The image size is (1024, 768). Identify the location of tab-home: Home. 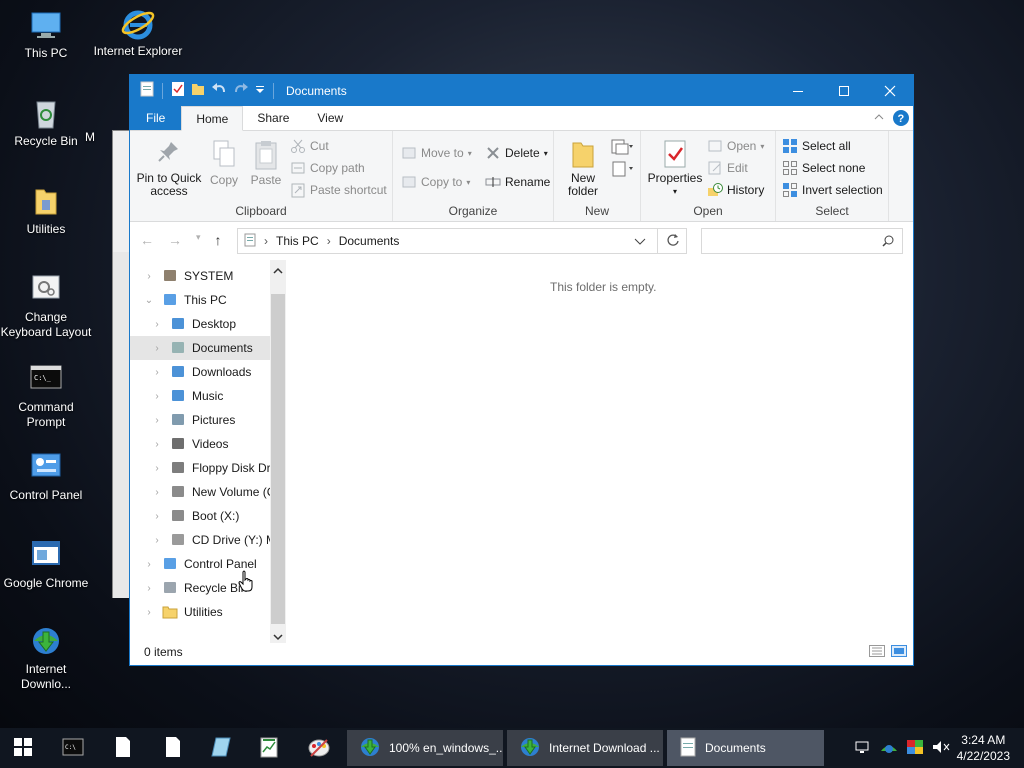
(212, 118).